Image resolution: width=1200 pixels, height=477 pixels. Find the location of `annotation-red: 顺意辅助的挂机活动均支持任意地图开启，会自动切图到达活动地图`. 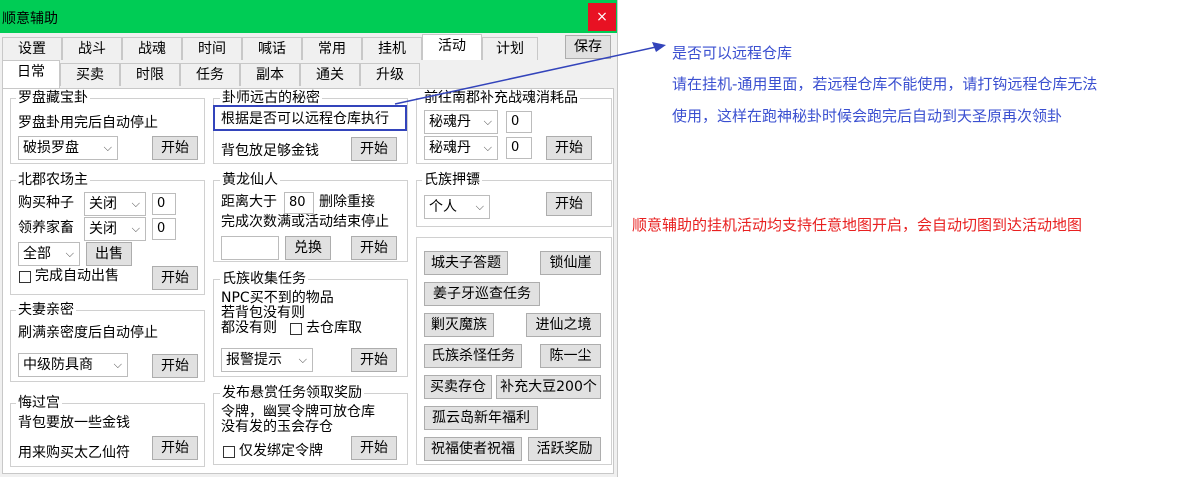

annotation-red: 顺意辅助的挂机活动均支持任意地图开启，会自动切图到达活动地图 is located at coordinates (857, 225).